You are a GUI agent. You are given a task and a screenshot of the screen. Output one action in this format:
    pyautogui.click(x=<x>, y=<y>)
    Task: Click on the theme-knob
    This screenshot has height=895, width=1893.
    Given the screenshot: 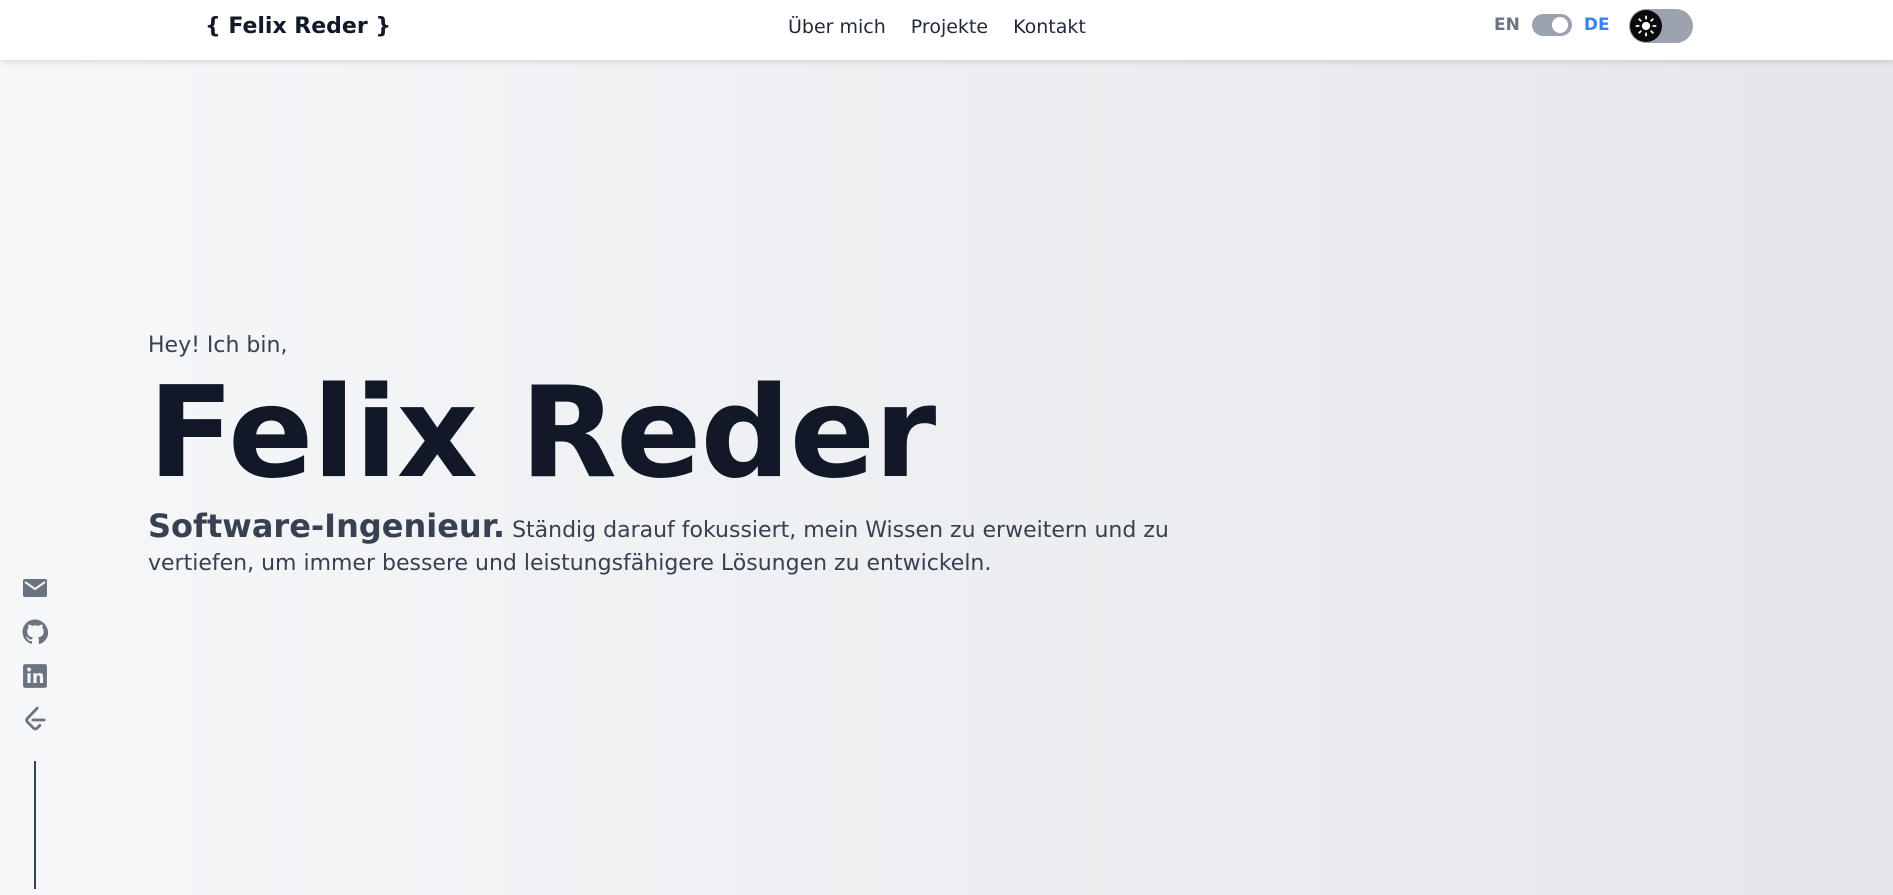 What is the action you would take?
    pyautogui.click(x=1646, y=26)
    